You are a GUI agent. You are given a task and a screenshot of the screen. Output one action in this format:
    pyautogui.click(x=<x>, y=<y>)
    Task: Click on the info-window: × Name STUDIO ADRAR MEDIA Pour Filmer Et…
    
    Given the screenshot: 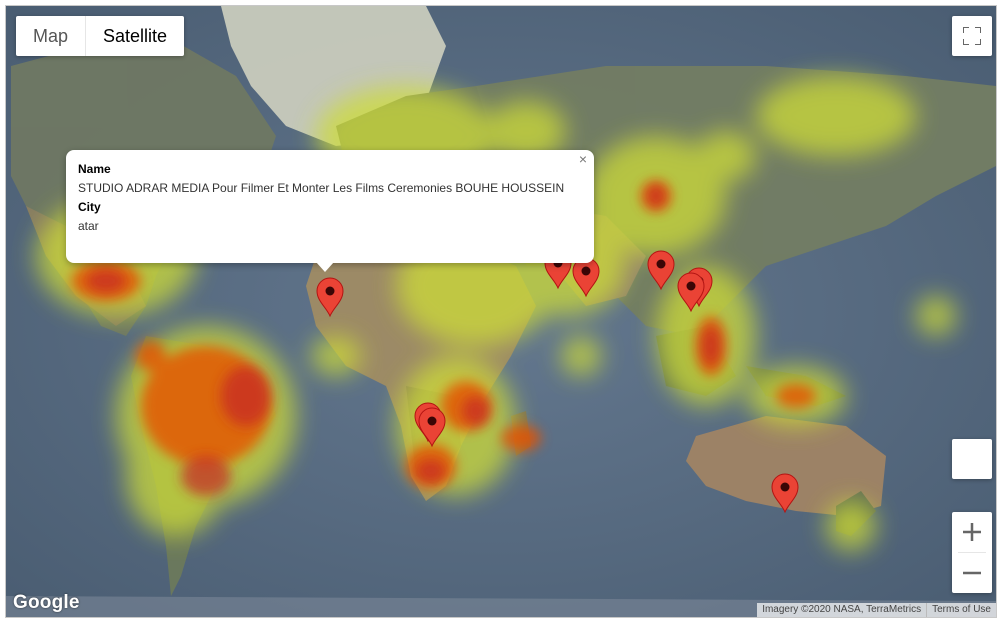 What is the action you would take?
    pyautogui.click(x=330, y=211)
    